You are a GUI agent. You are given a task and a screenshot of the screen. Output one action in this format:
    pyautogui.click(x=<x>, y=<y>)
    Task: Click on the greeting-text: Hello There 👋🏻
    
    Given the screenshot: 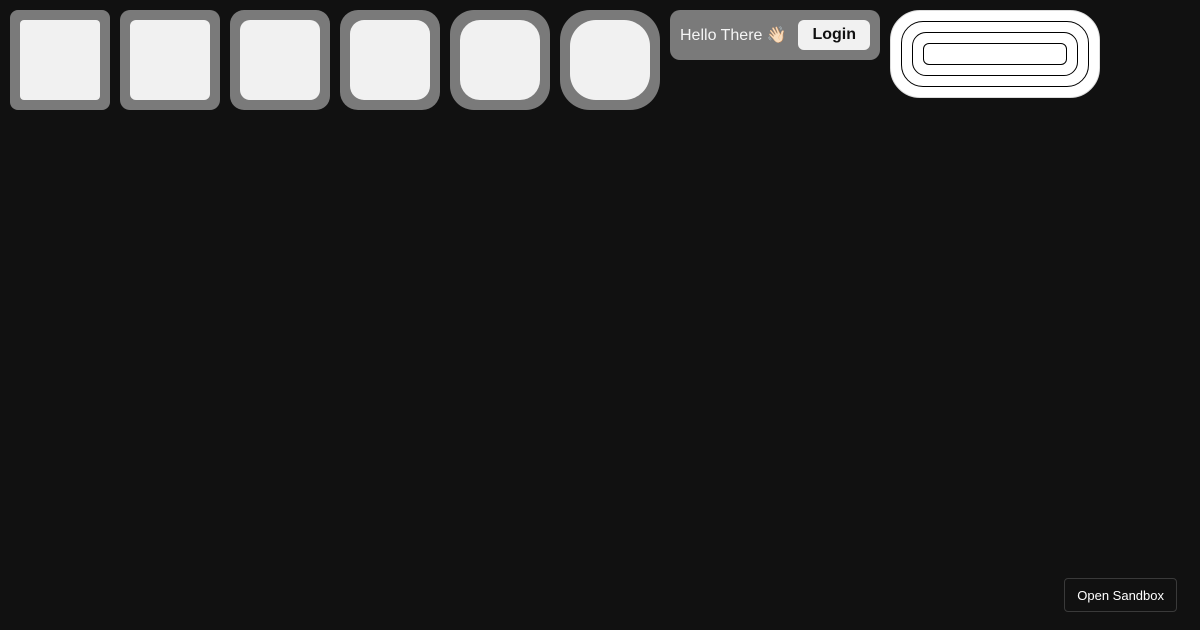 What is the action you would take?
    pyautogui.click(x=733, y=35)
    